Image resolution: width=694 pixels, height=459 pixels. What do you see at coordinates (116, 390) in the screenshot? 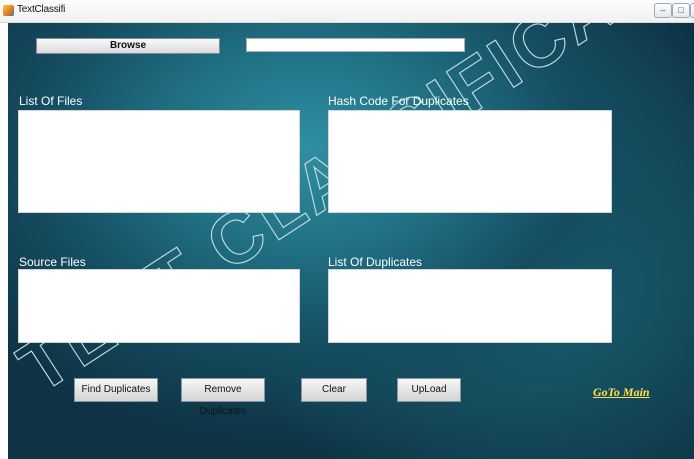
I see `find-duplicates-button: Find Duplicates` at bounding box center [116, 390].